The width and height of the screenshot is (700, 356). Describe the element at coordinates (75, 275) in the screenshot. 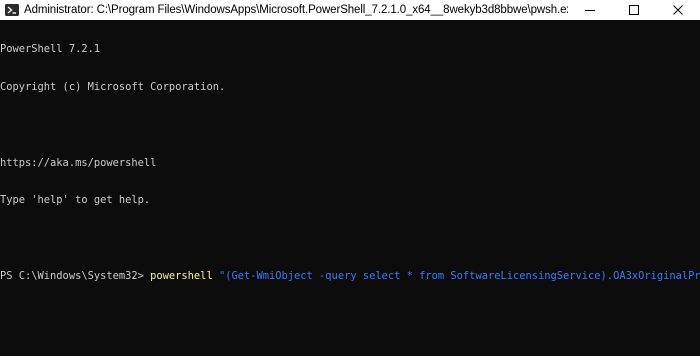

I see `prompt: PS C:\Windows\System32>` at that location.